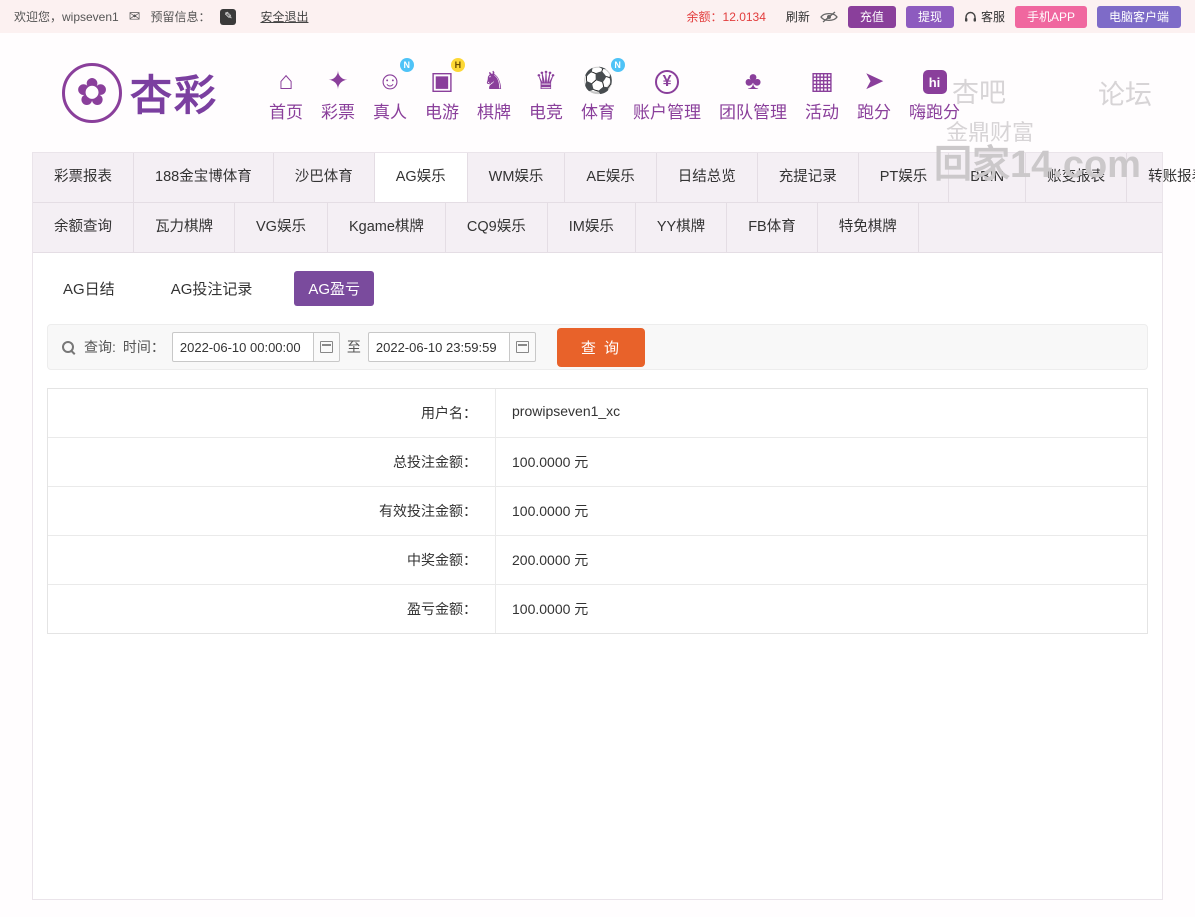 Image resolution: width=1195 pixels, height=917 pixels. Describe the element at coordinates (617, 65) in the screenshot. I see `nav-badge: N` at that location.